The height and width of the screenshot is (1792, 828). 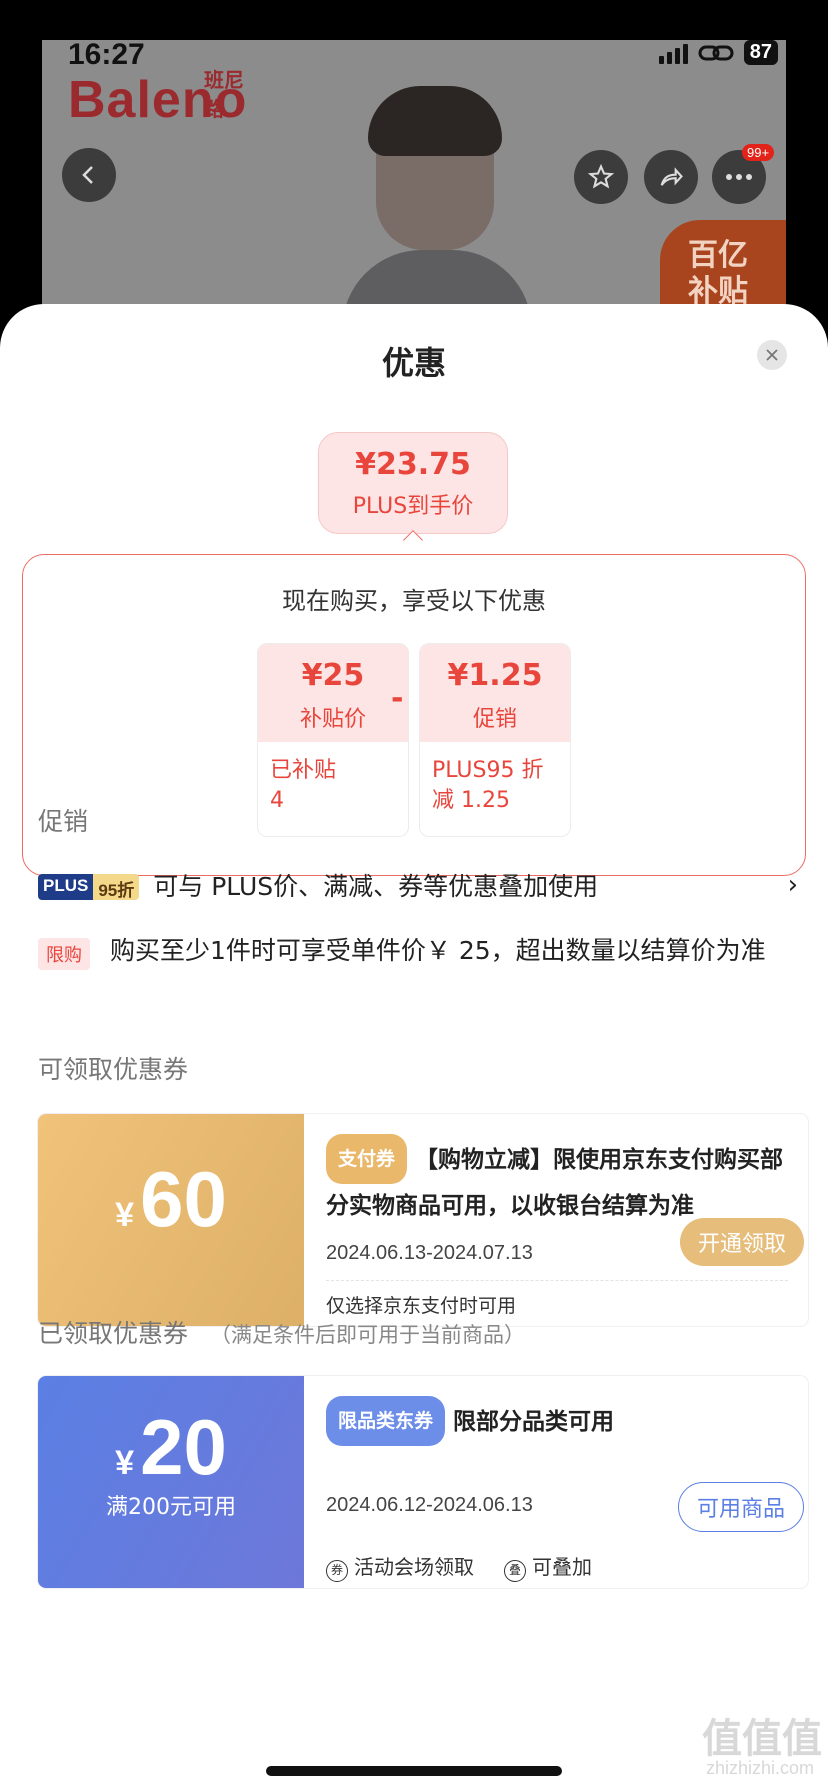 I want to click on brand-name-cn: 班尼路, so click(x=224, y=95).